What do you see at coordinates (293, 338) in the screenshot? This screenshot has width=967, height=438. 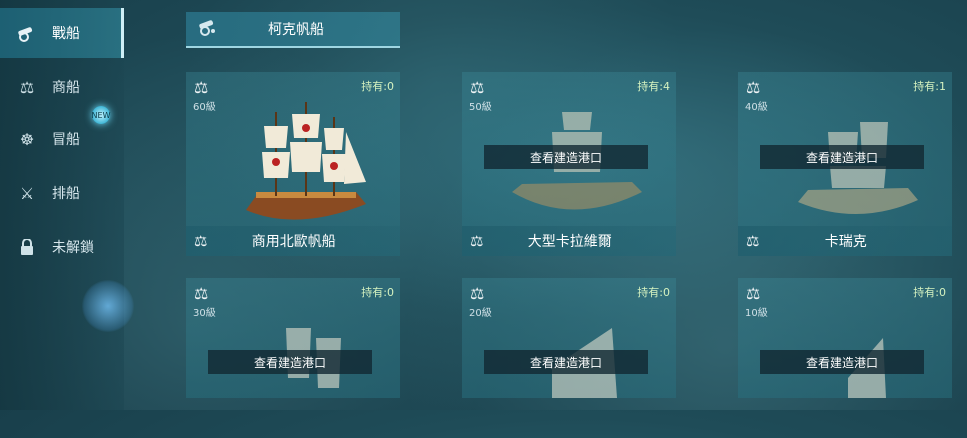 I see `ship-card: ⚖ 30級 持有:0 查看建造港口` at bounding box center [293, 338].